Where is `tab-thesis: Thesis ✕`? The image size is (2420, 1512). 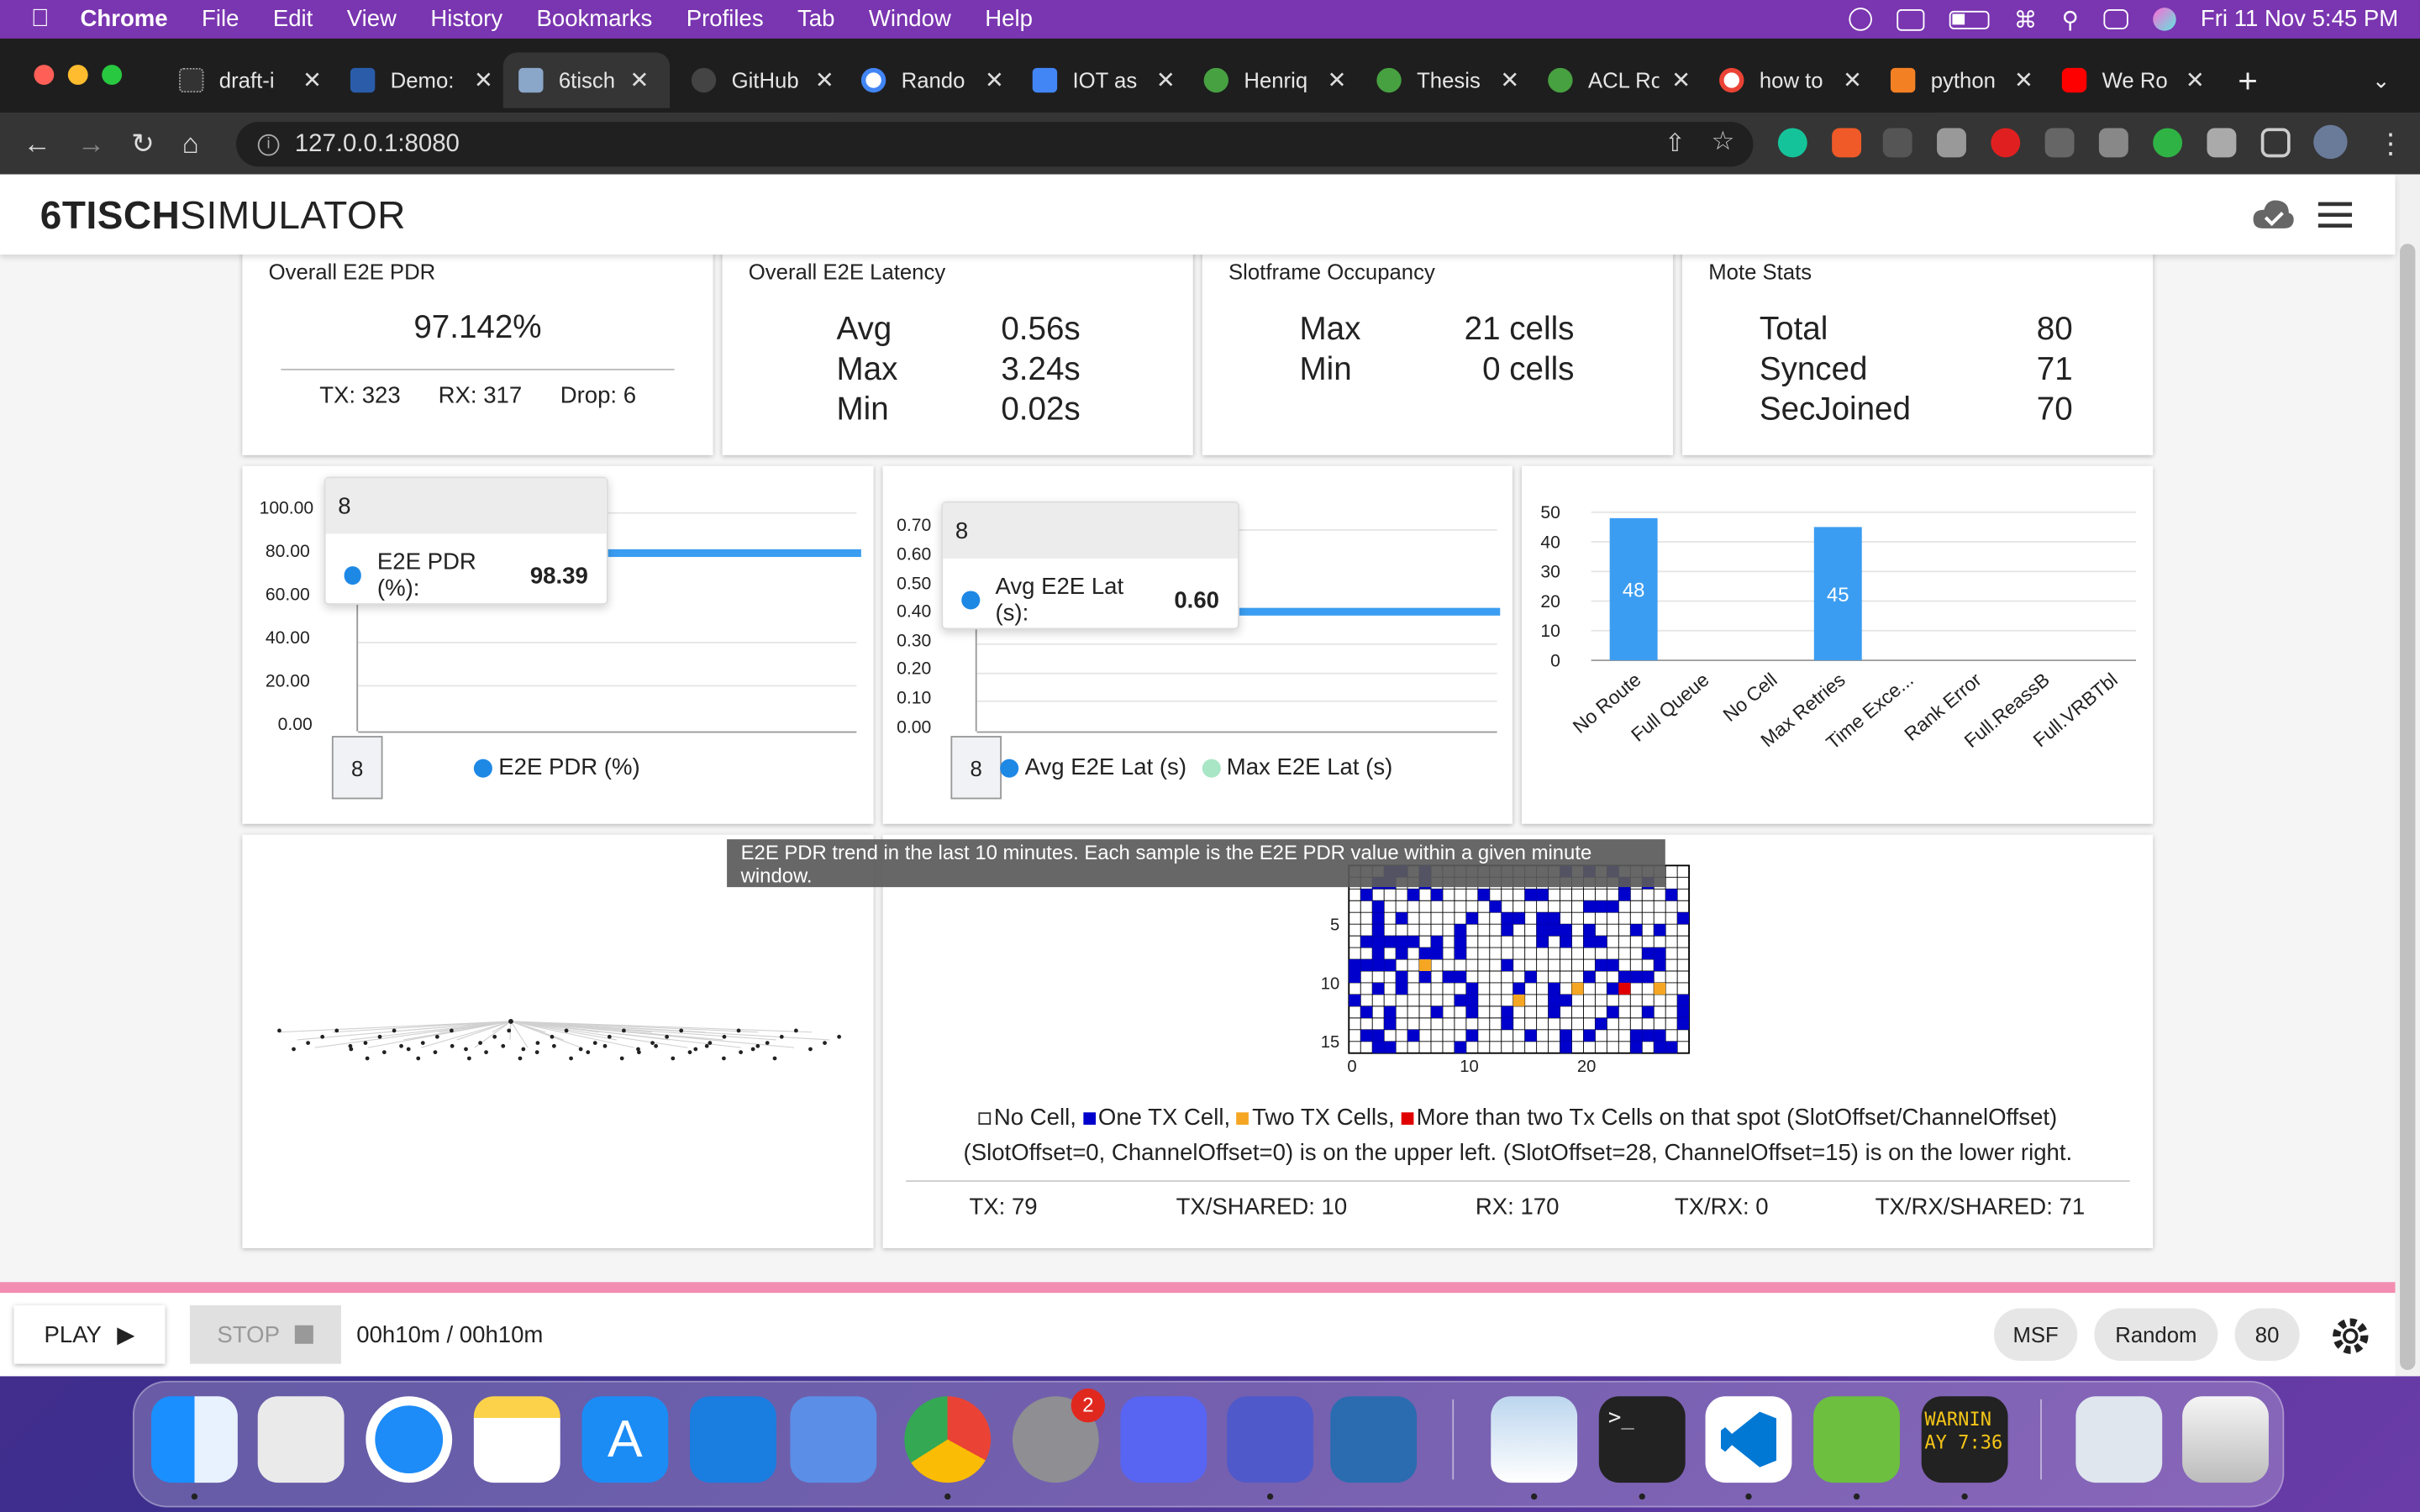
tab-thesis: Thesis ✕ is located at coordinates (1447, 80).